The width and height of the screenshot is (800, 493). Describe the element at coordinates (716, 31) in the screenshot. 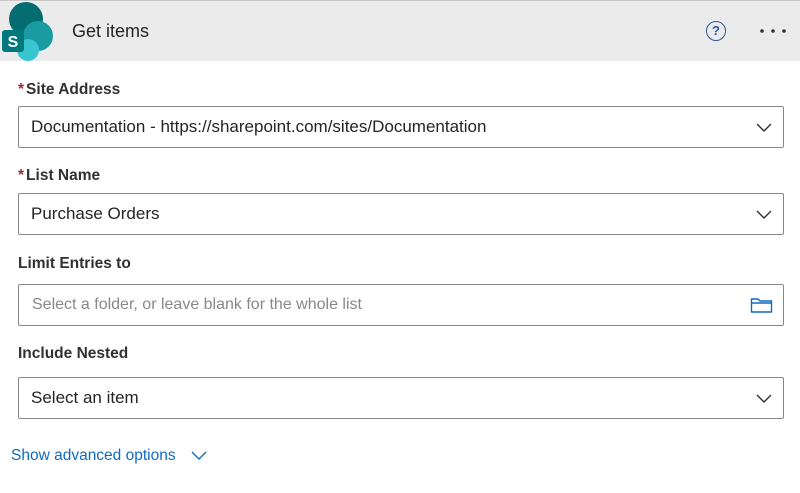

I see `help-icon: ?` at that location.